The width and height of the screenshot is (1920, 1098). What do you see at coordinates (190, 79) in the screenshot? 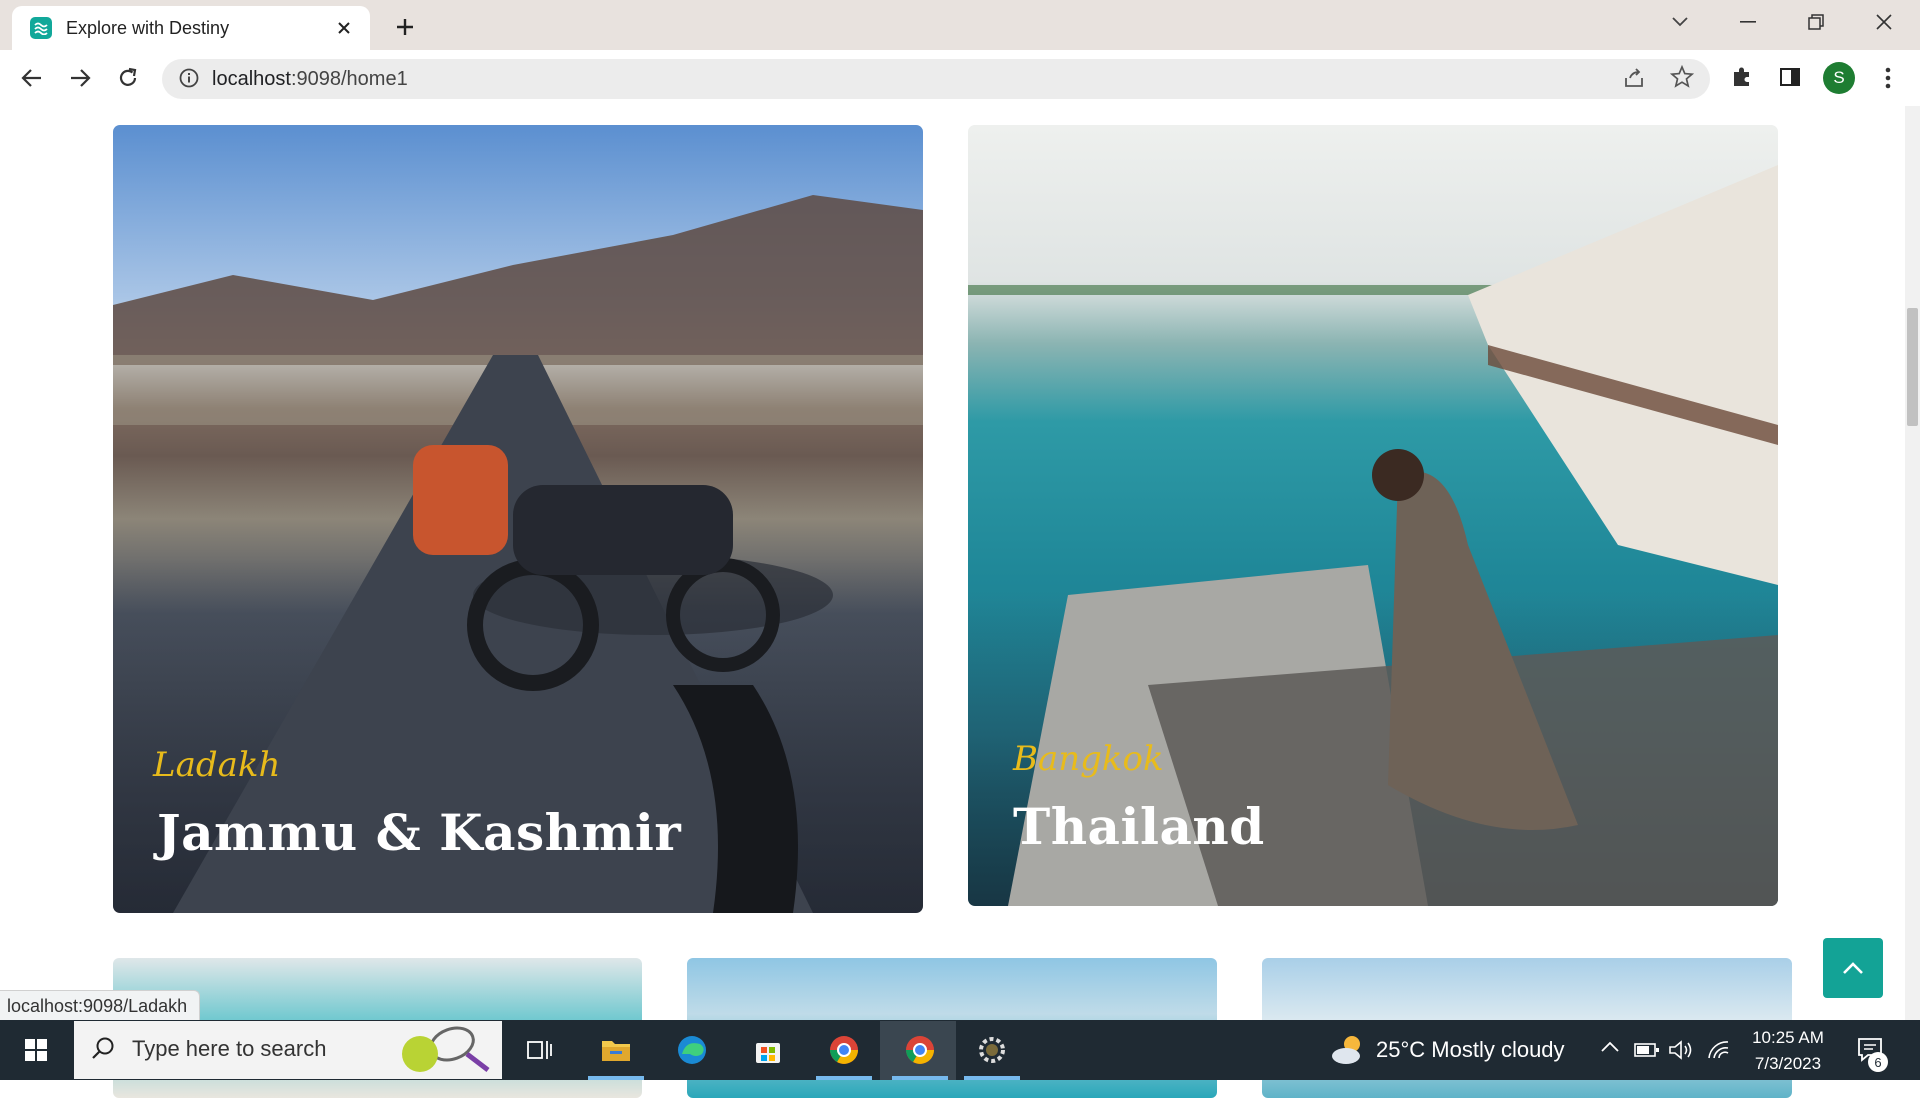
I see `site-info-icon` at bounding box center [190, 79].